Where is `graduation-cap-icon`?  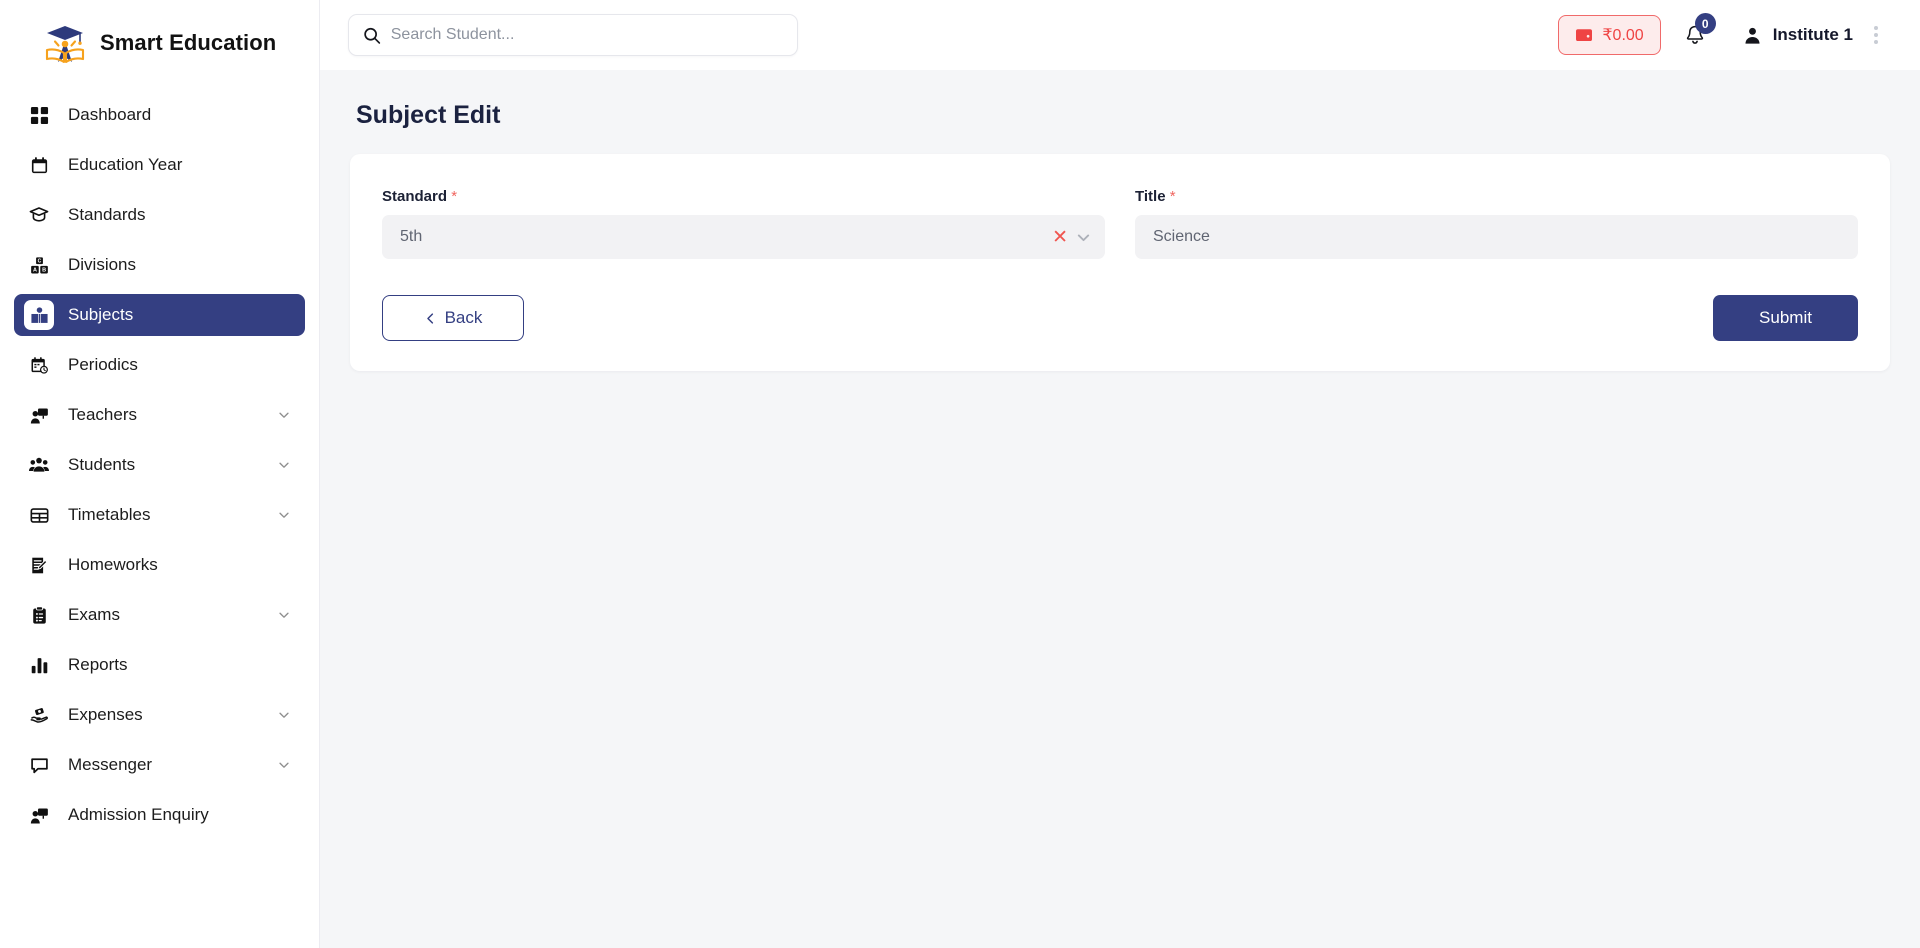
graduation-cap-icon is located at coordinates (39, 215).